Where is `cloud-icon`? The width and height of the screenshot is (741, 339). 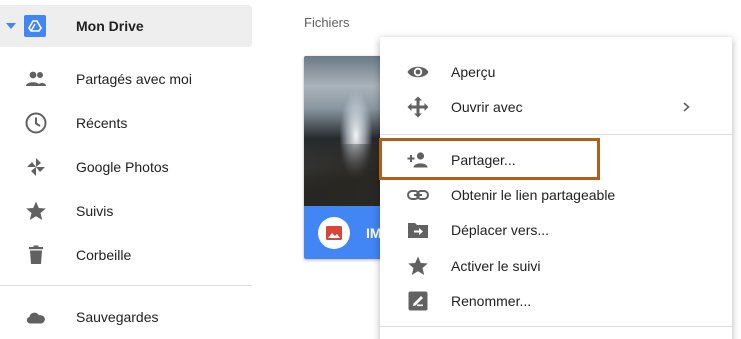
cloud-icon is located at coordinates (36, 317).